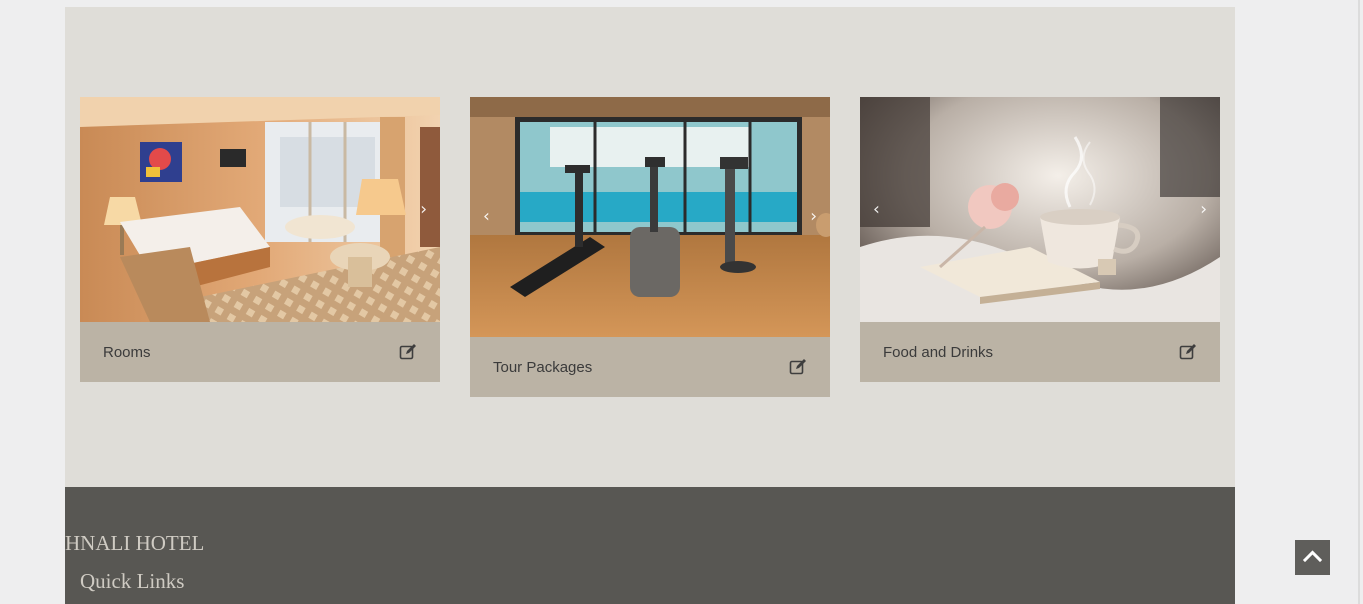  I want to click on quick-links-heading: Quick Links, so click(132, 581).